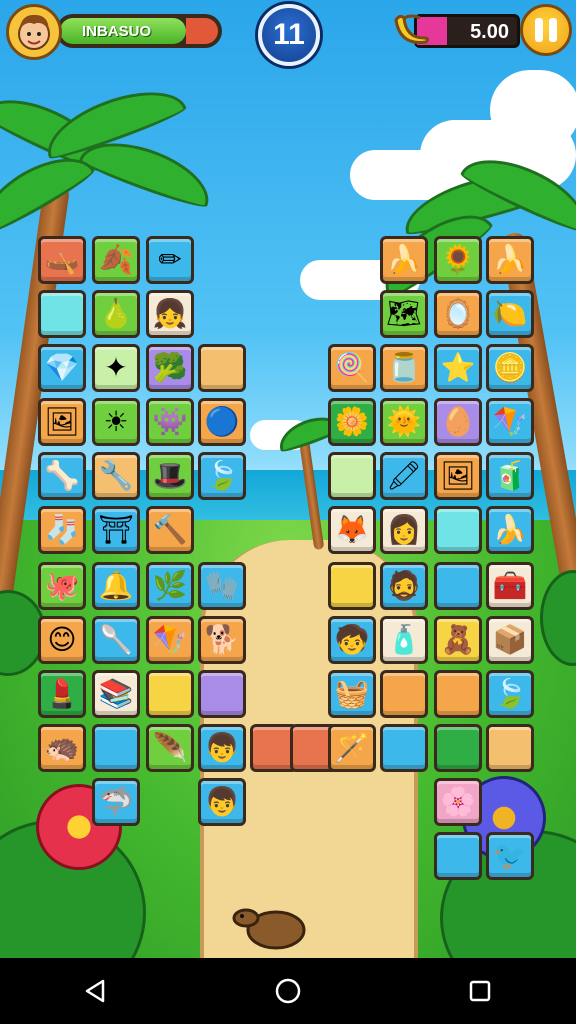 This screenshot has height=1024, width=576. I want to click on tile-glove: 🧤, so click(222, 586).